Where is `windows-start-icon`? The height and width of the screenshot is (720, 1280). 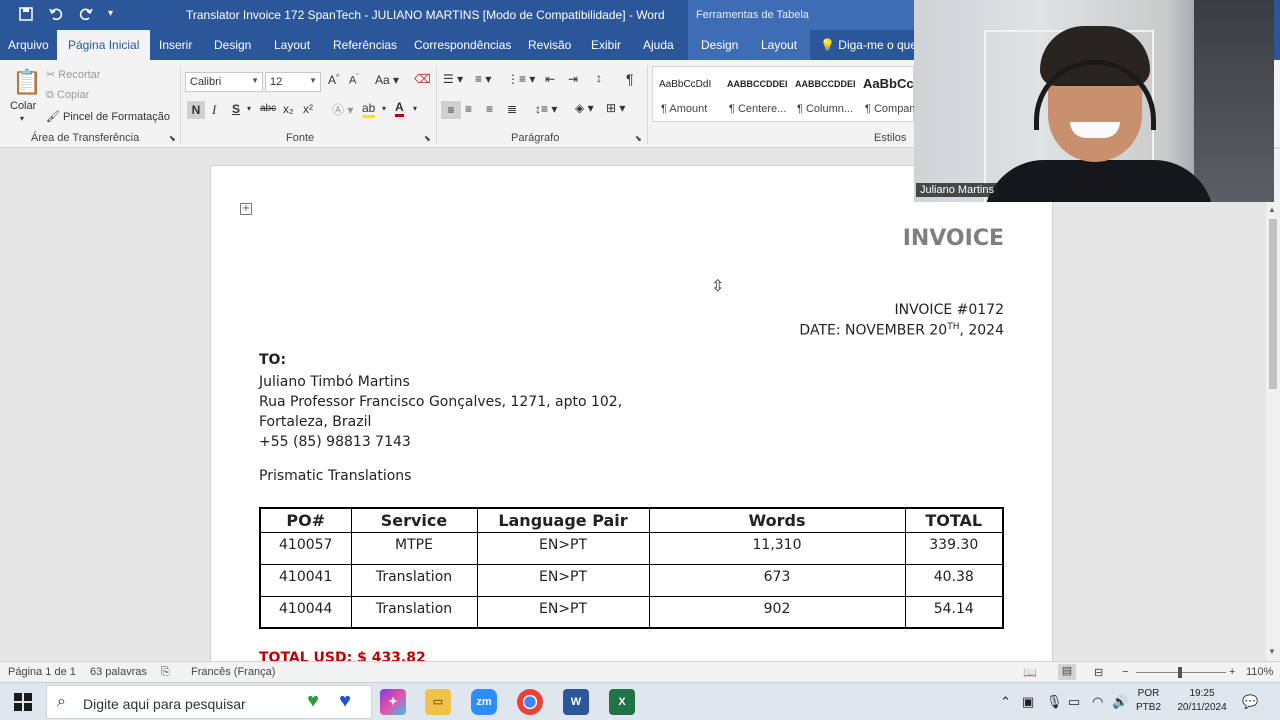
windows-start-icon is located at coordinates (23, 702).